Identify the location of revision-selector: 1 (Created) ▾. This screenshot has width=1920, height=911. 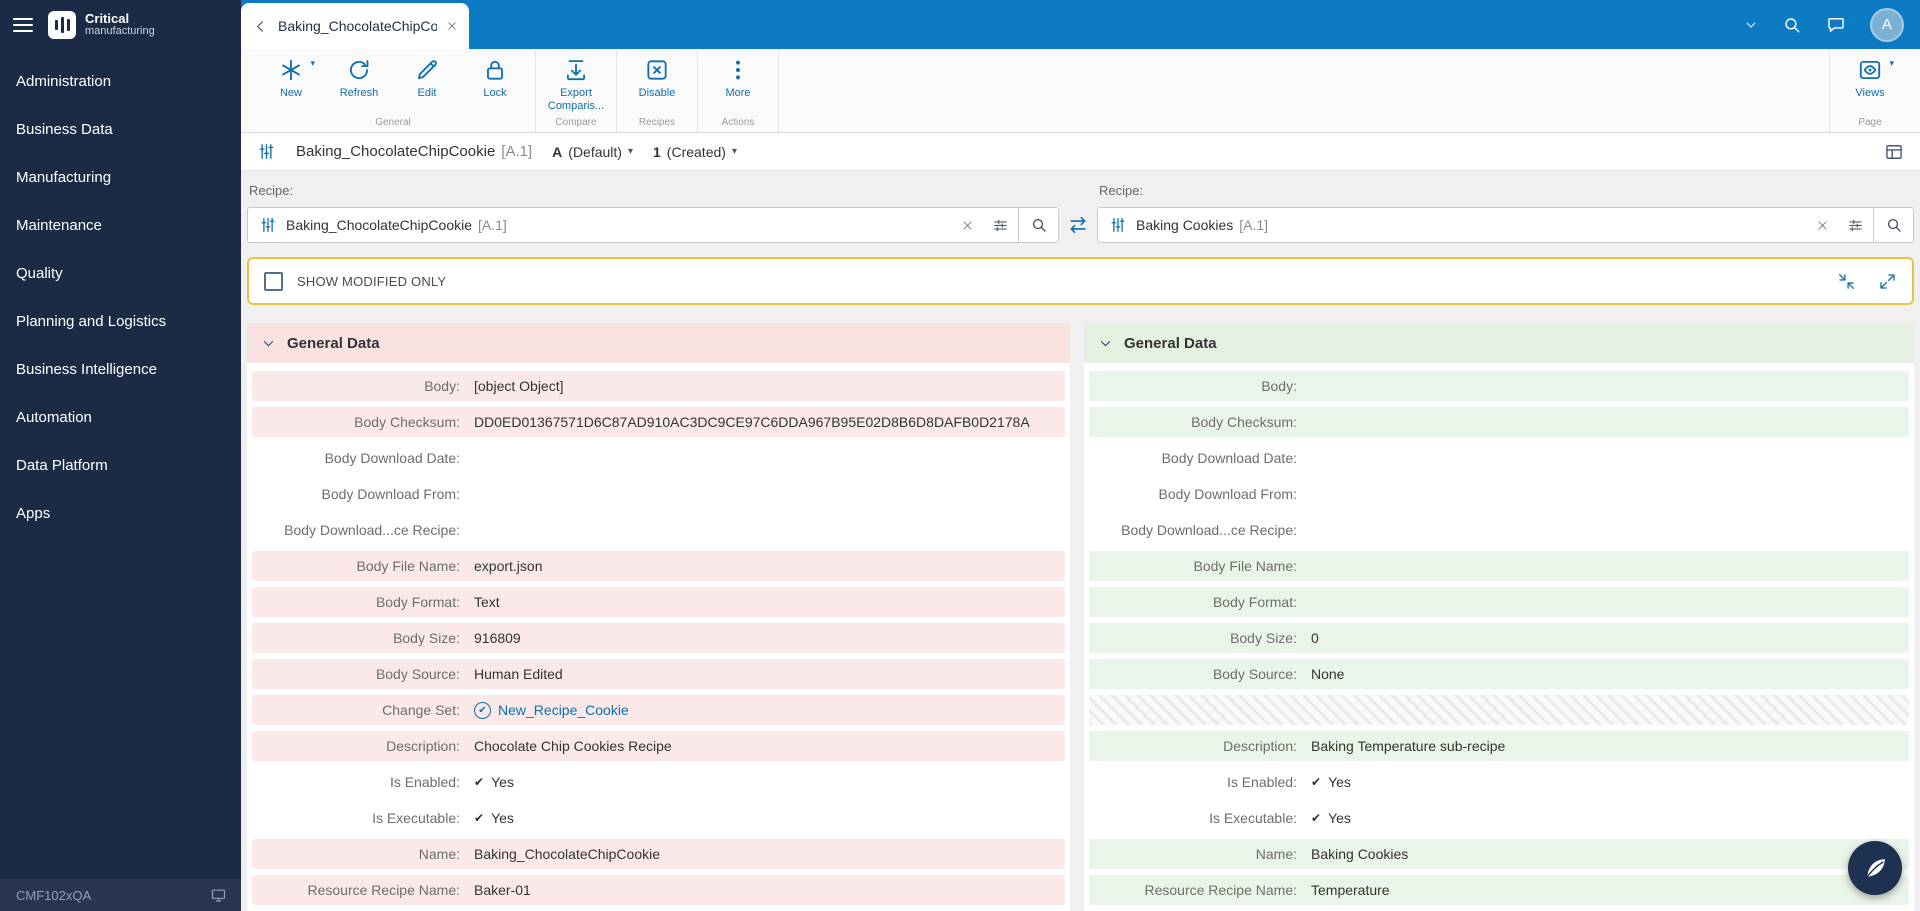
(695, 152).